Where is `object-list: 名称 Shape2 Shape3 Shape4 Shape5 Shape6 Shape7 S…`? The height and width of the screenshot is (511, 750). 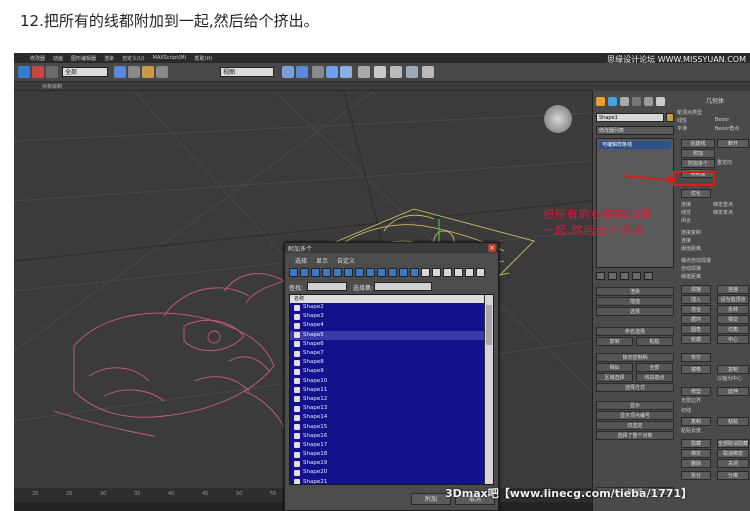
object-list: 名称 Shape2 Shape3 Shape4 Shape5 Shape6 Shape7 S… is located at coordinates (391, 389).